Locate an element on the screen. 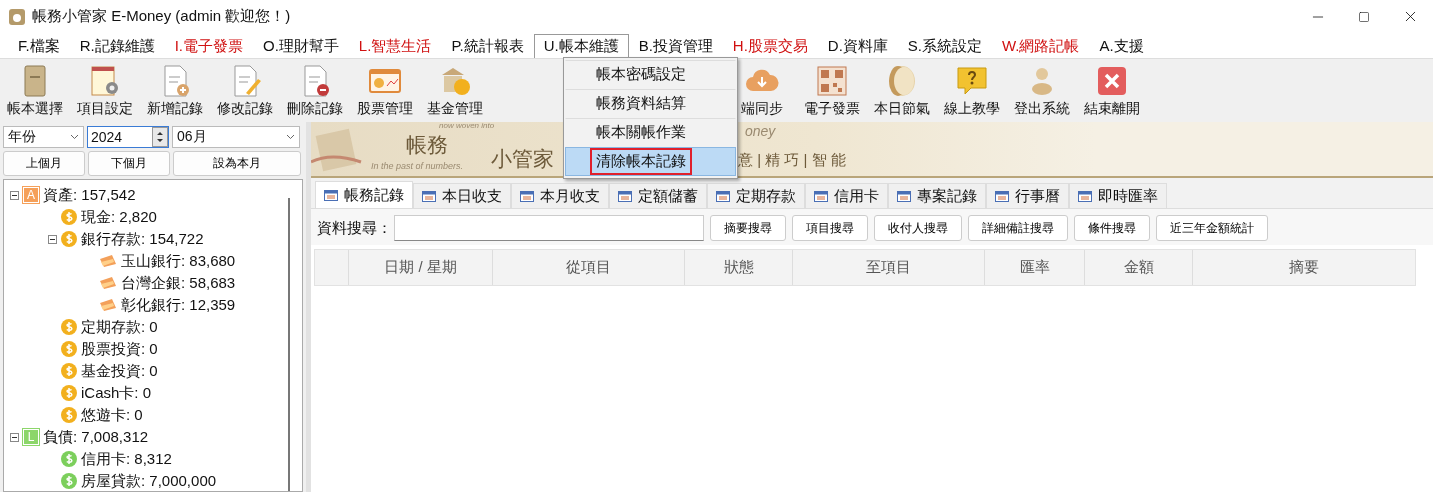  column-header: 從項目 is located at coordinates (588, 267).